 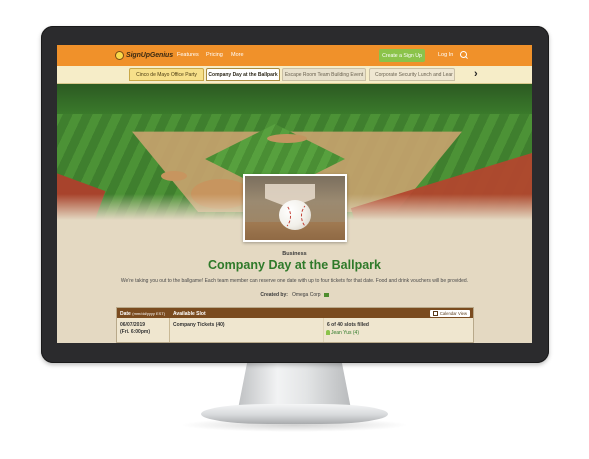 I want to click on event-title: Company Day at the Ballpark, so click(x=294, y=265).